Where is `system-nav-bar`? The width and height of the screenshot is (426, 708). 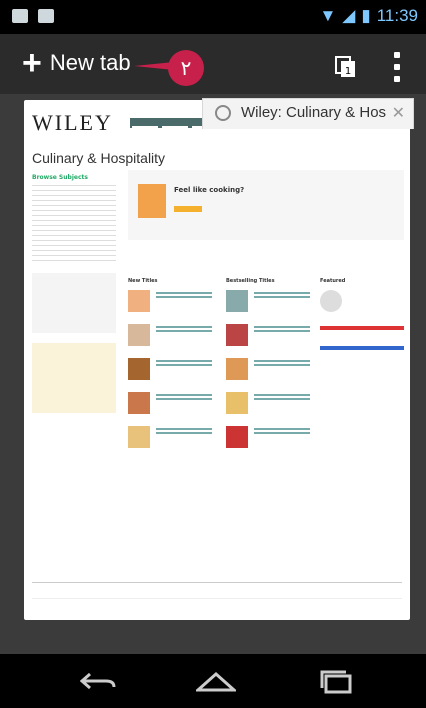
system-nav-bar is located at coordinates (213, 681).